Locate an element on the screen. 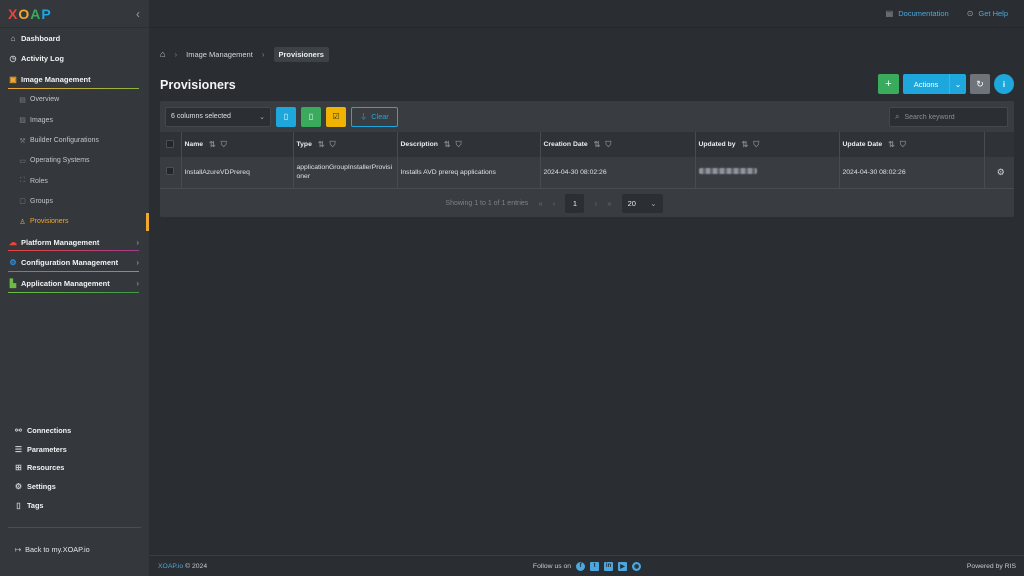  cell-updated-by is located at coordinates (767, 173).